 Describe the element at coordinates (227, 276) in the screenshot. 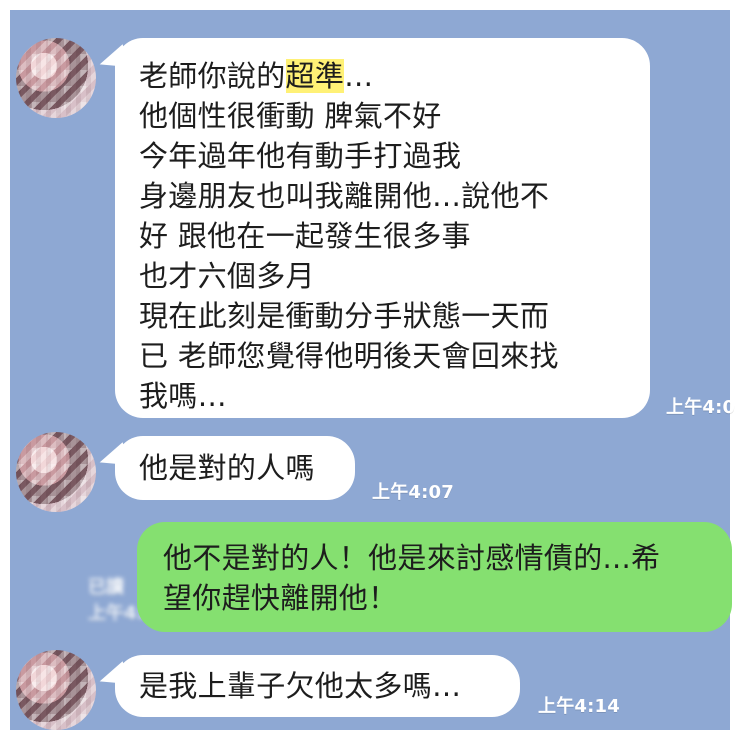

I see `message-line: 也才六個多月` at that location.